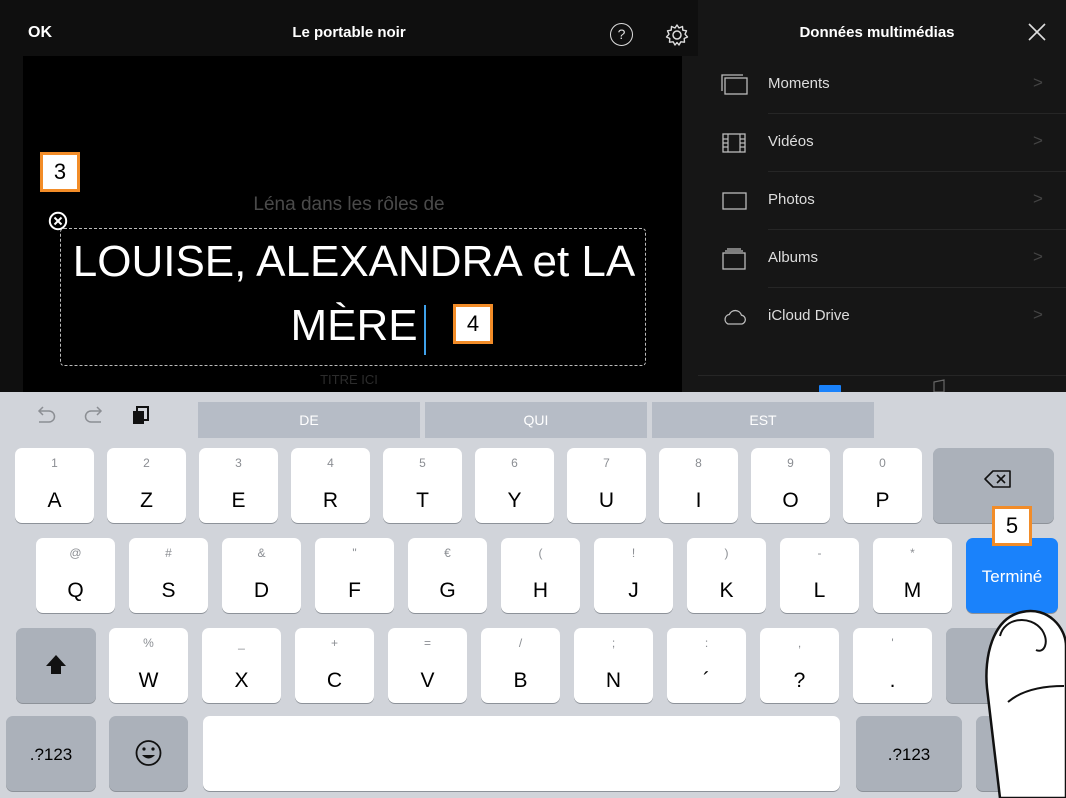 This screenshot has width=1066, height=798. What do you see at coordinates (606, 500) in the screenshot?
I see `key-char: U` at bounding box center [606, 500].